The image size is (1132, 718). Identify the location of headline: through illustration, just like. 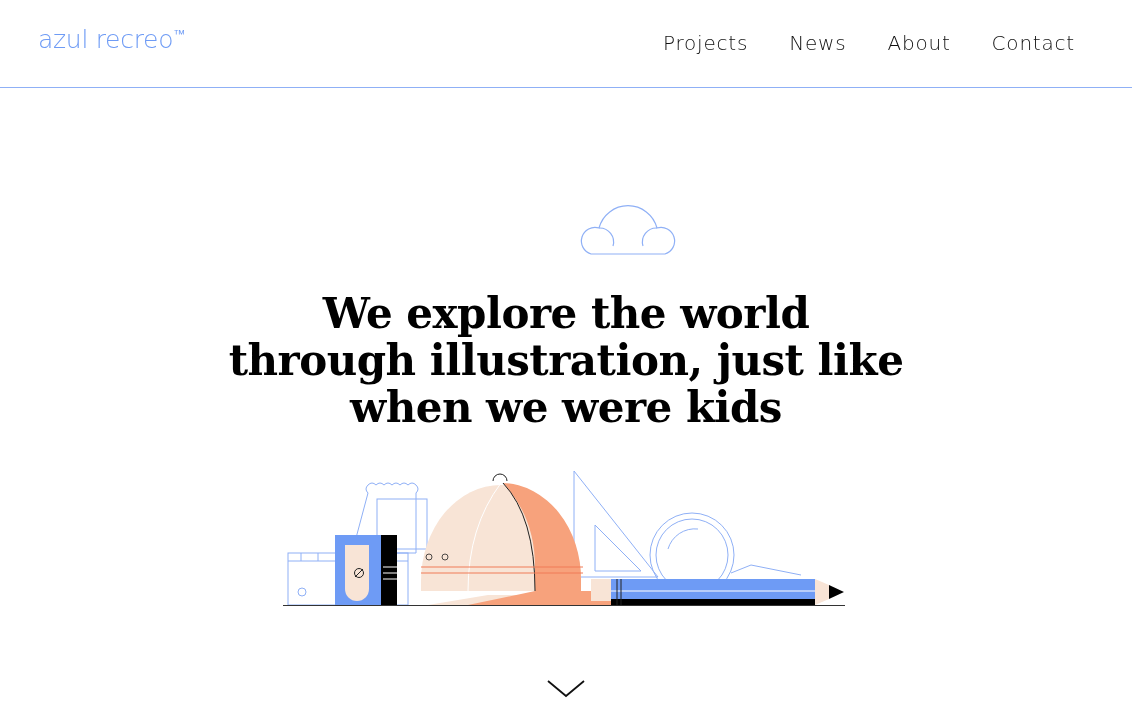
(566, 360).